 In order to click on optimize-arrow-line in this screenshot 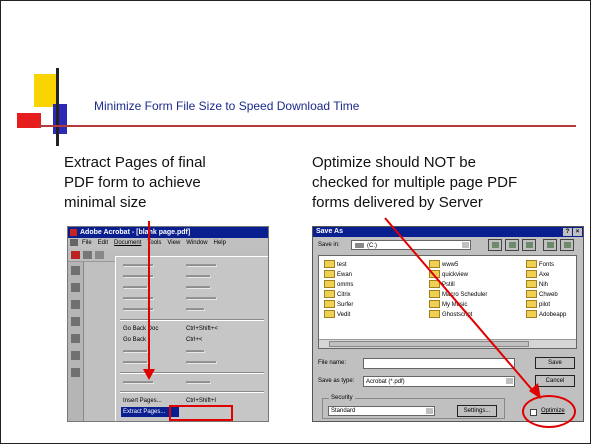, I will do `click(459, 305)`.